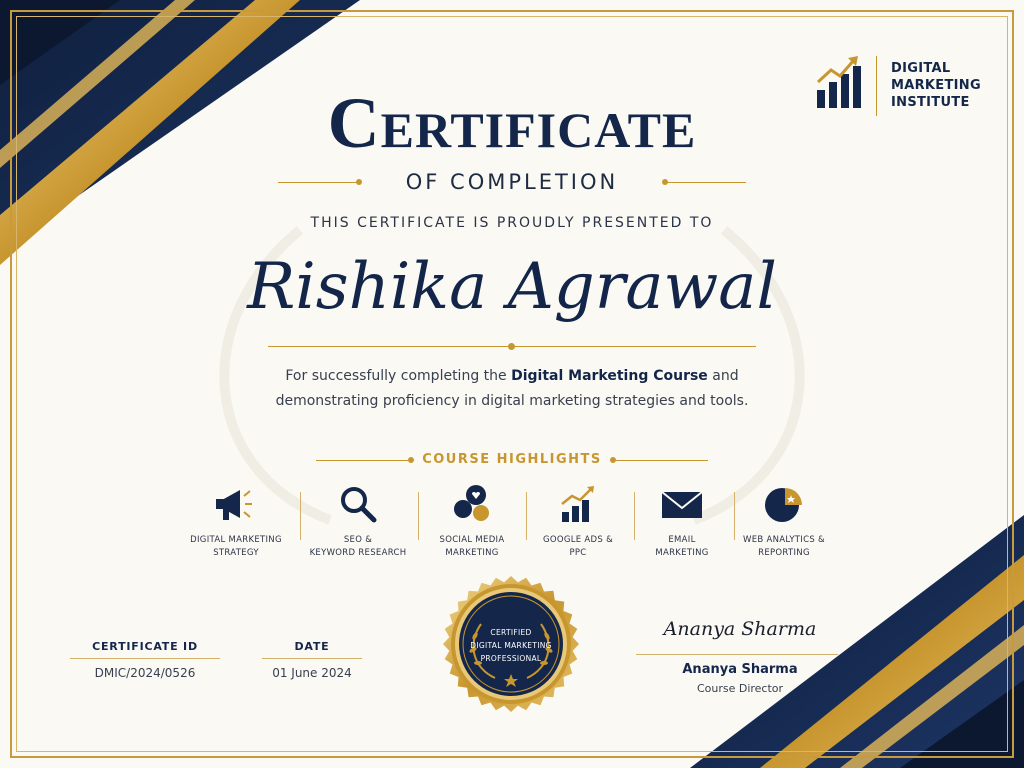 This screenshot has width=1024, height=768. What do you see at coordinates (312, 658) in the screenshot?
I see `date-rule` at bounding box center [312, 658].